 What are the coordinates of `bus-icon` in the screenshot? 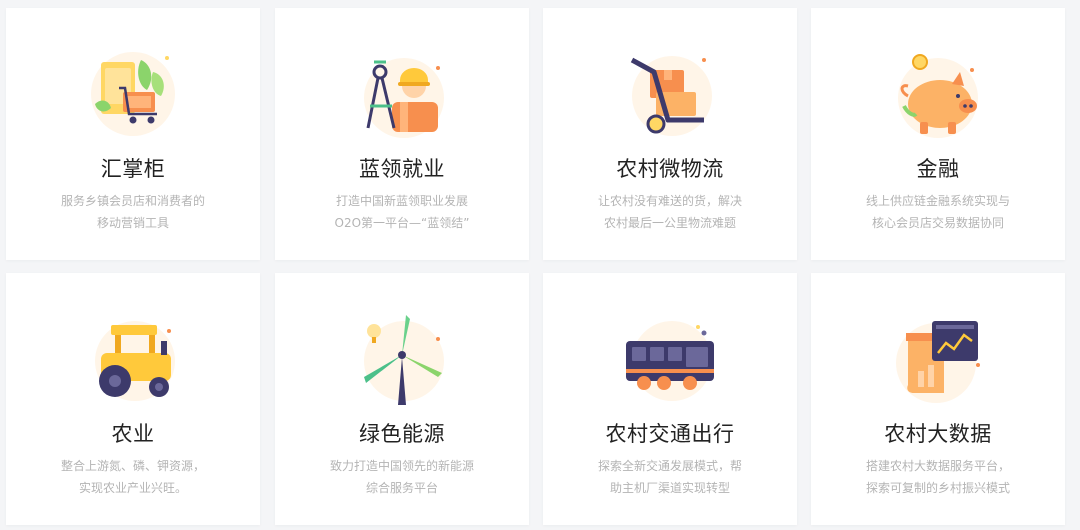 It's located at (670, 361).